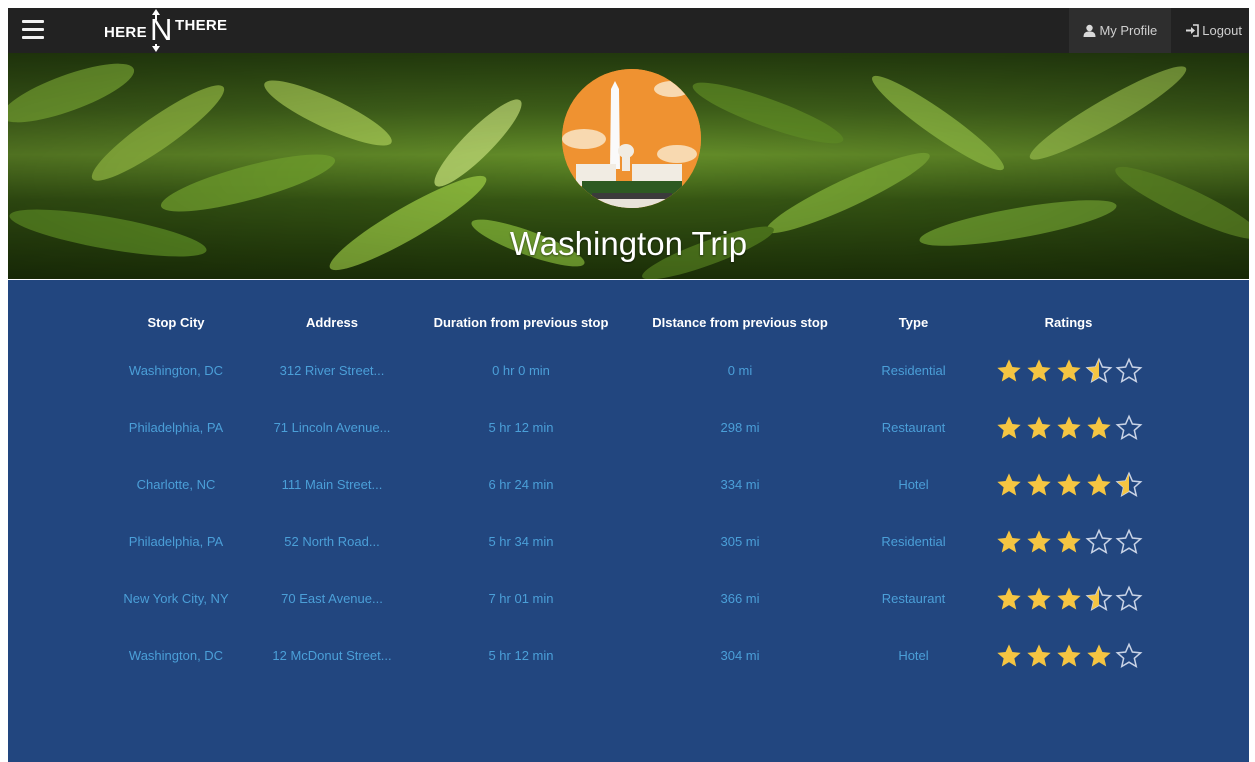  Describe the element at coordinates (1089, 30) in the screenshot. I see `user-icon` at that location.